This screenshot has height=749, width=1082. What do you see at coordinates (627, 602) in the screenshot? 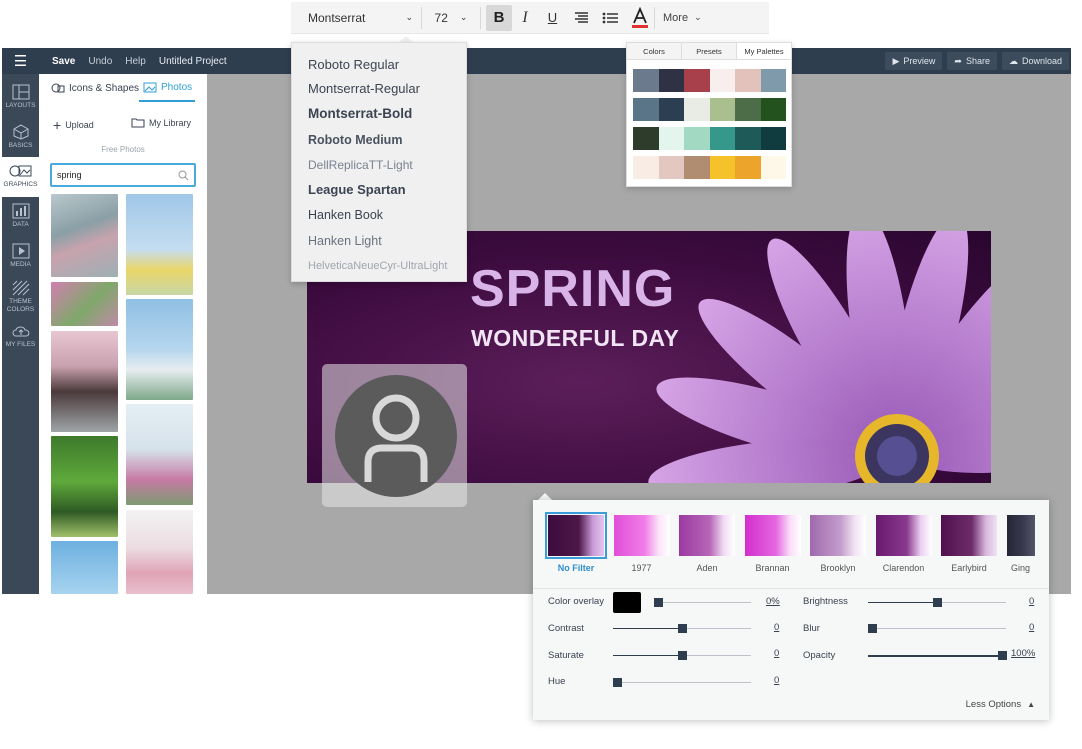
I see `color-overlay-swatch` at bounding box center [627, 602].